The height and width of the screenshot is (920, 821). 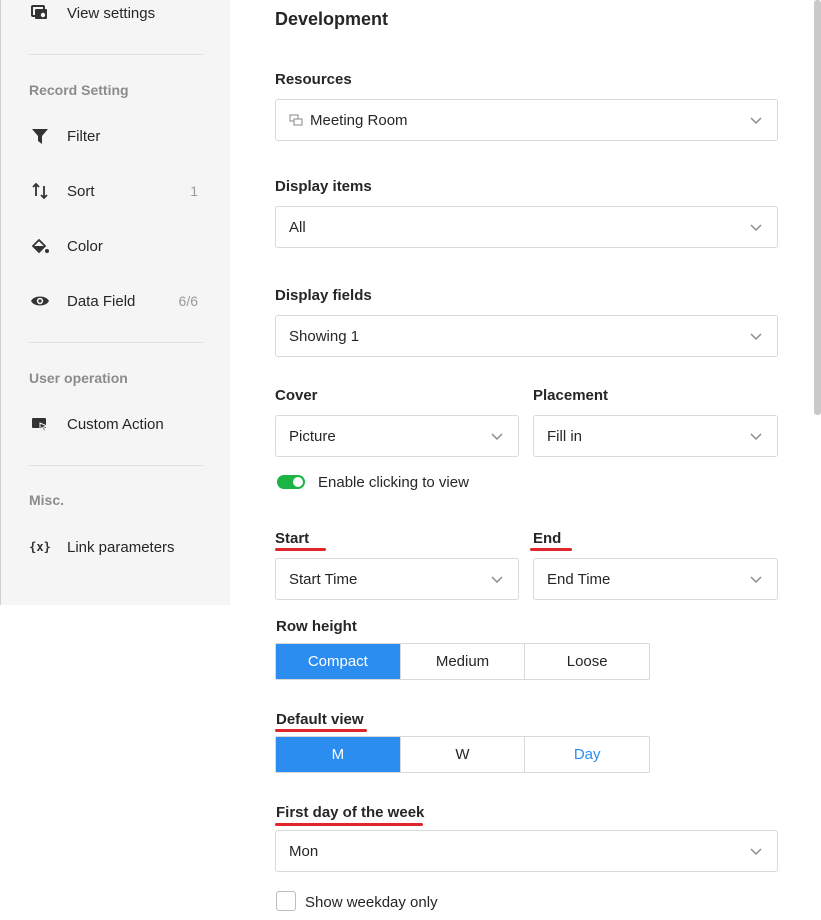 I want to click on sidebar-item-data-field: Data Field 6/6, so click(x=116, y=301).